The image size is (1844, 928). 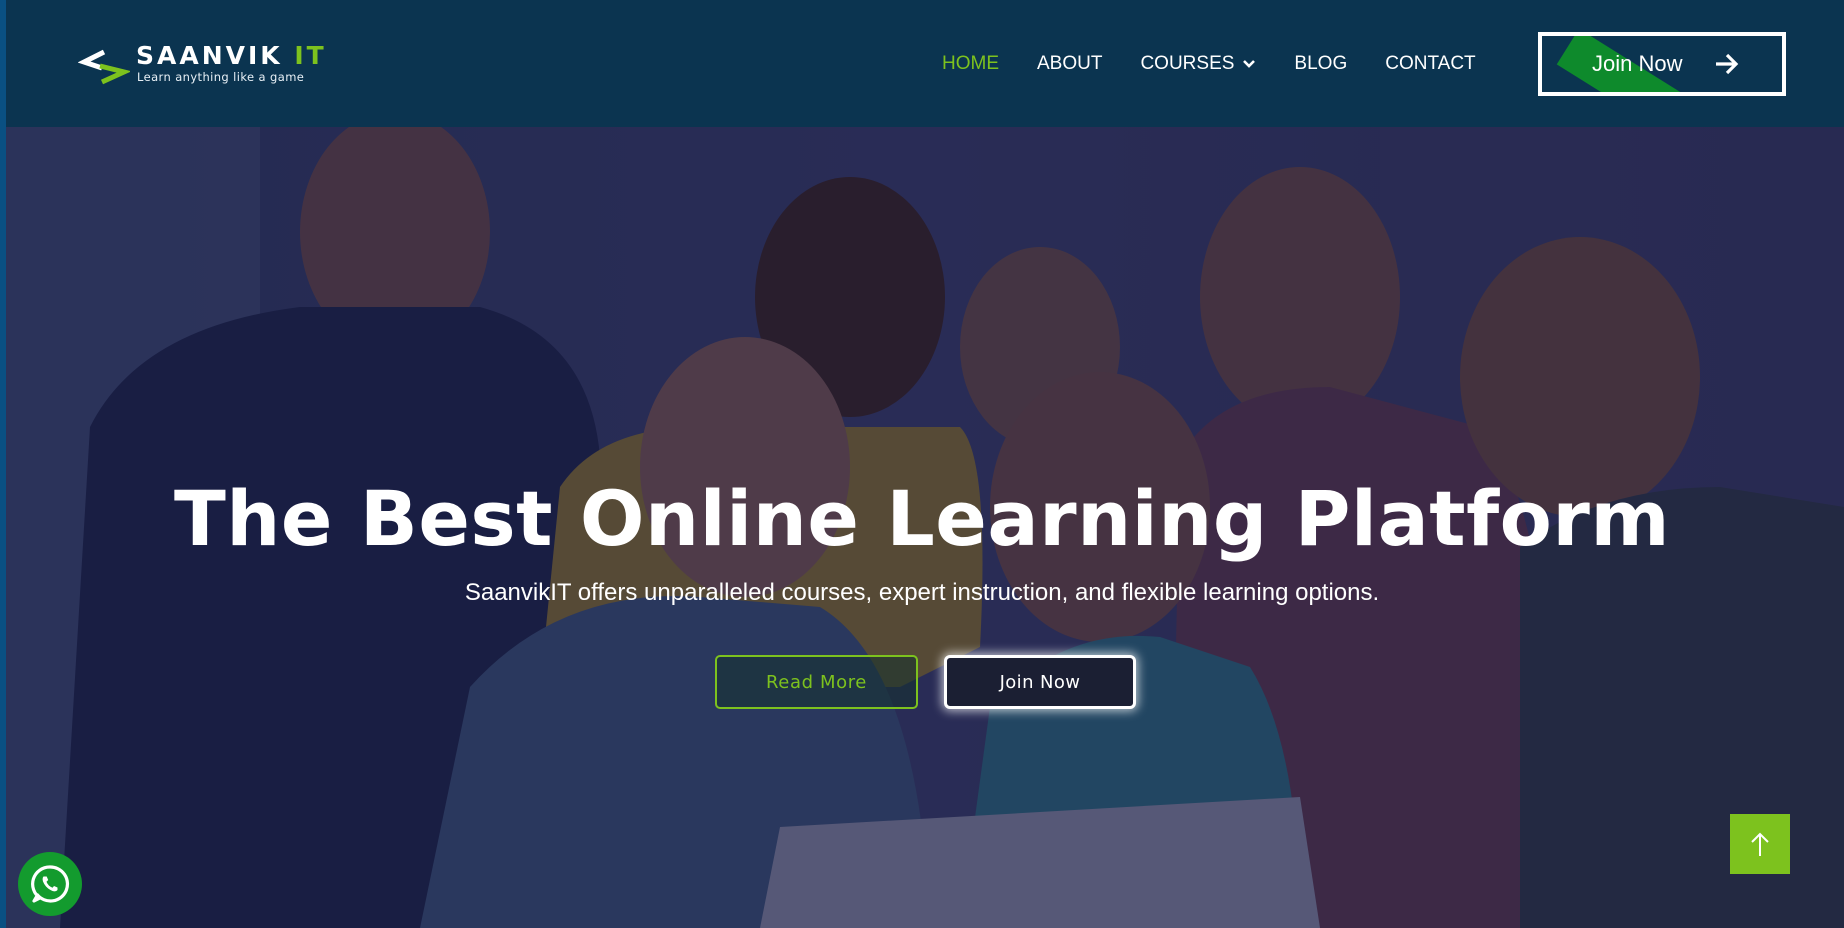 I want to click on site-logo: SAANVIK IT Learn anything like a game, so click(x=201, y=65).